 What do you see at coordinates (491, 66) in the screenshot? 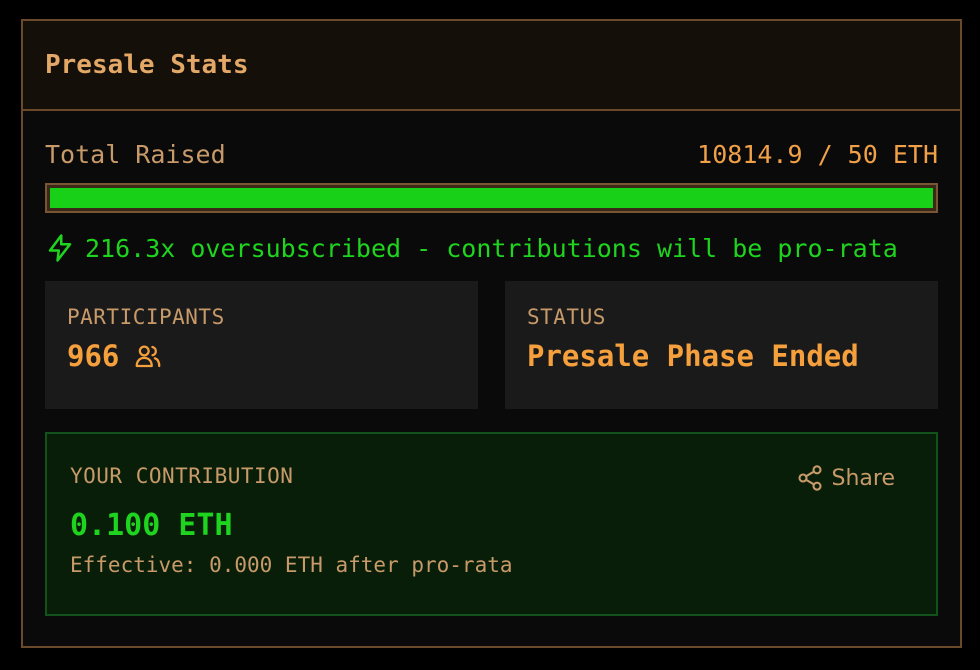
I see `card-header: Presale Stats` at bounding box center [491, 66].